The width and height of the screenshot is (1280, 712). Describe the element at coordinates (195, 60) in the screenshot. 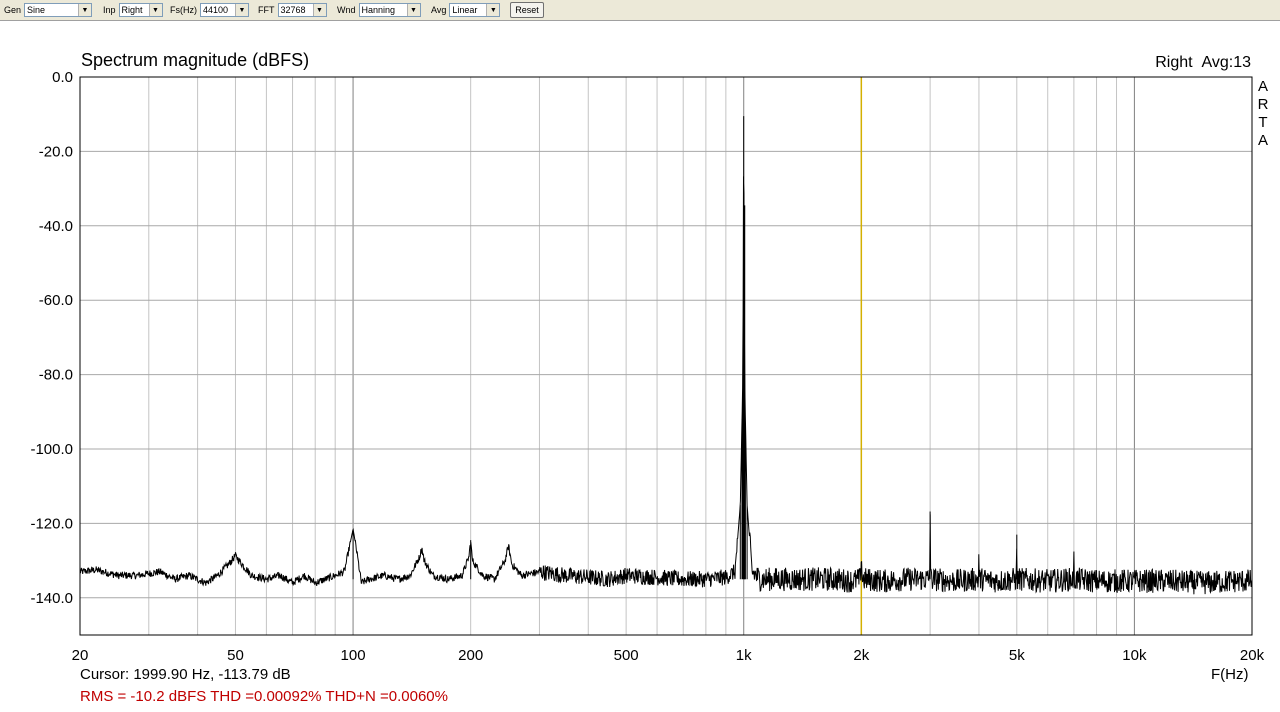

I see `chart-title: Spectrum magnitude (dBFS)` at that location.